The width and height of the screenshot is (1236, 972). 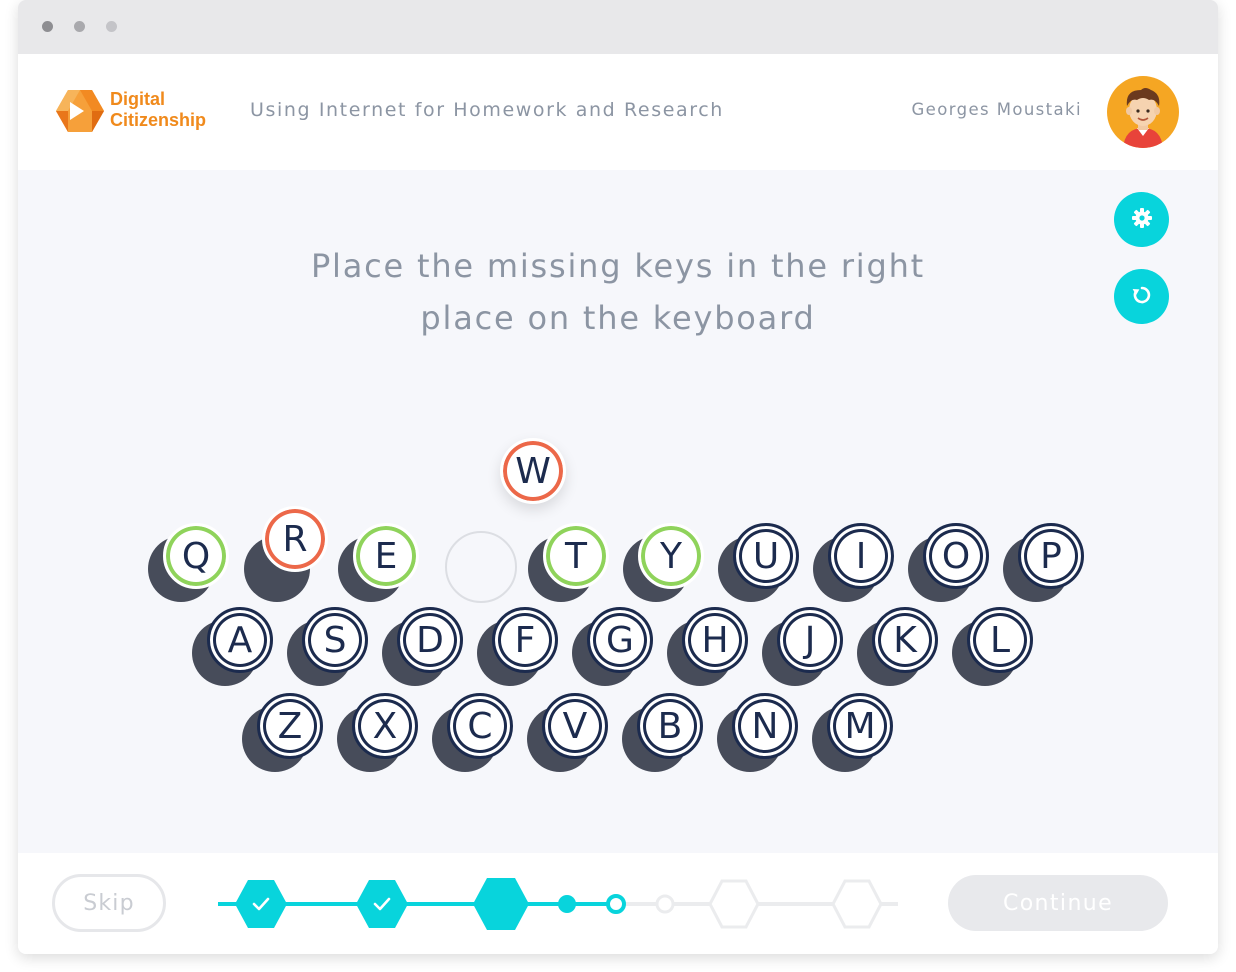 I want to click on key-e: E, so click(x=378, y=562).